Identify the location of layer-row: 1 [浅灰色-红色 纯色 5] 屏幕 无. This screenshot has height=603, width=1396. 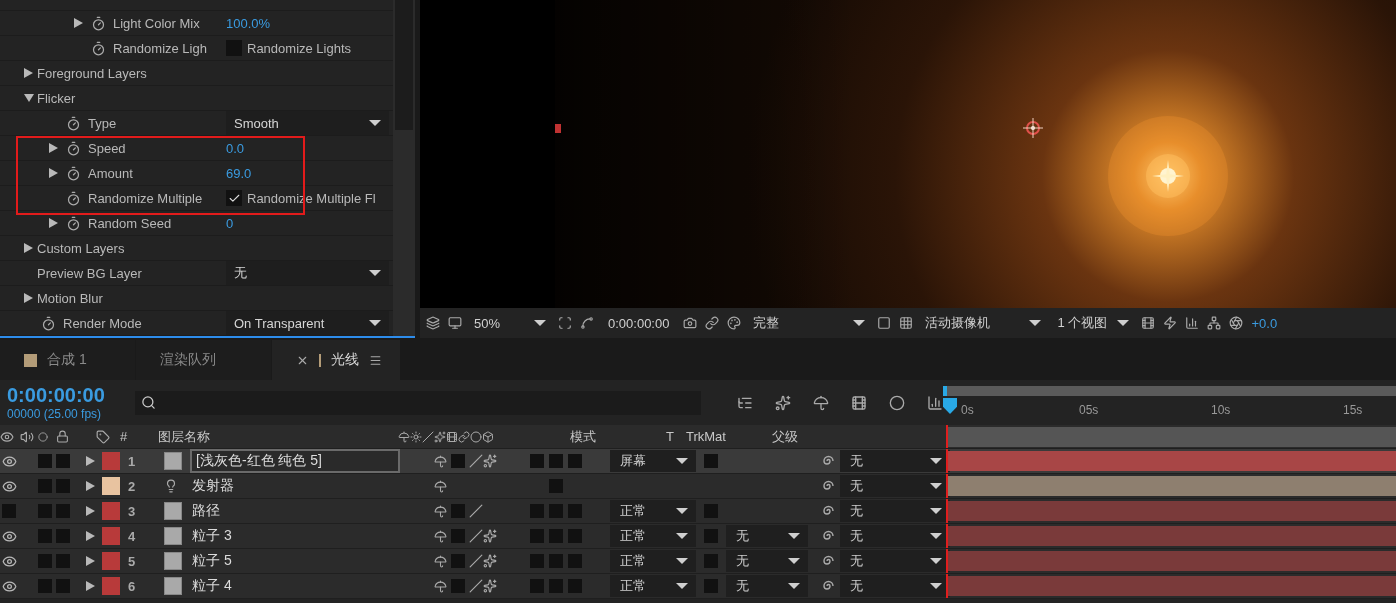
(698, 461).